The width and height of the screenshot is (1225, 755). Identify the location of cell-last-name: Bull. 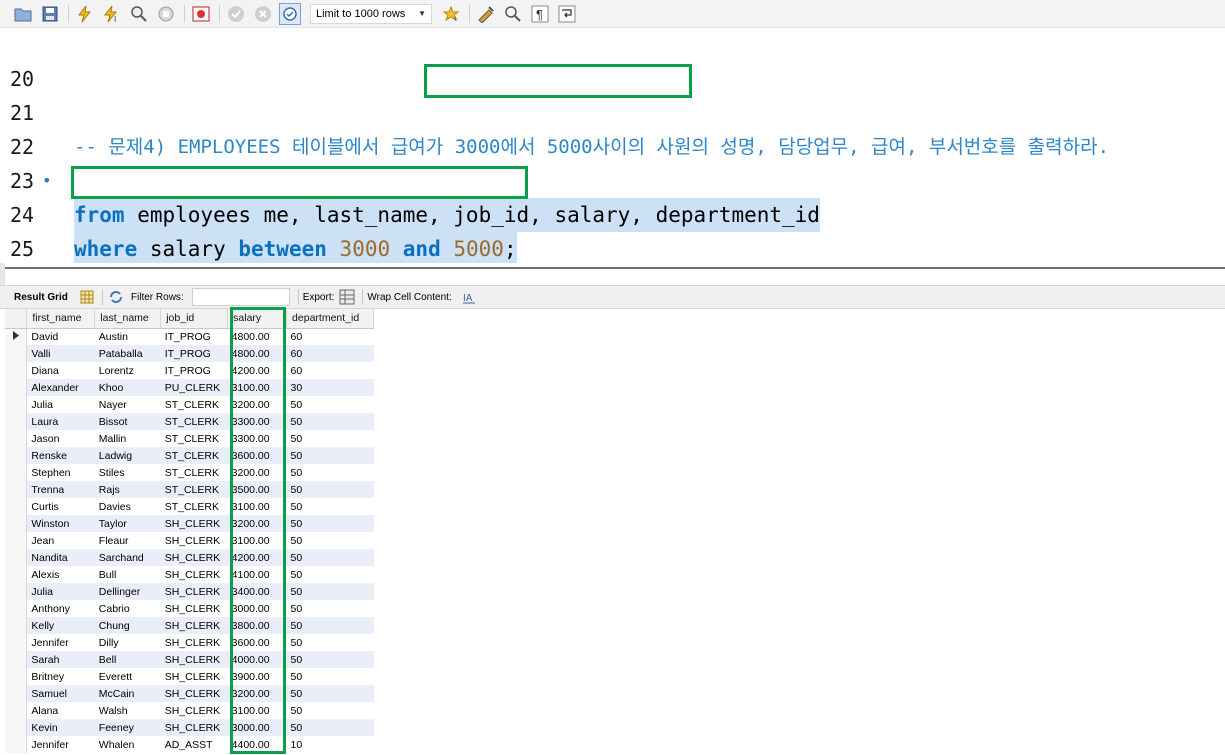
(128, 574).